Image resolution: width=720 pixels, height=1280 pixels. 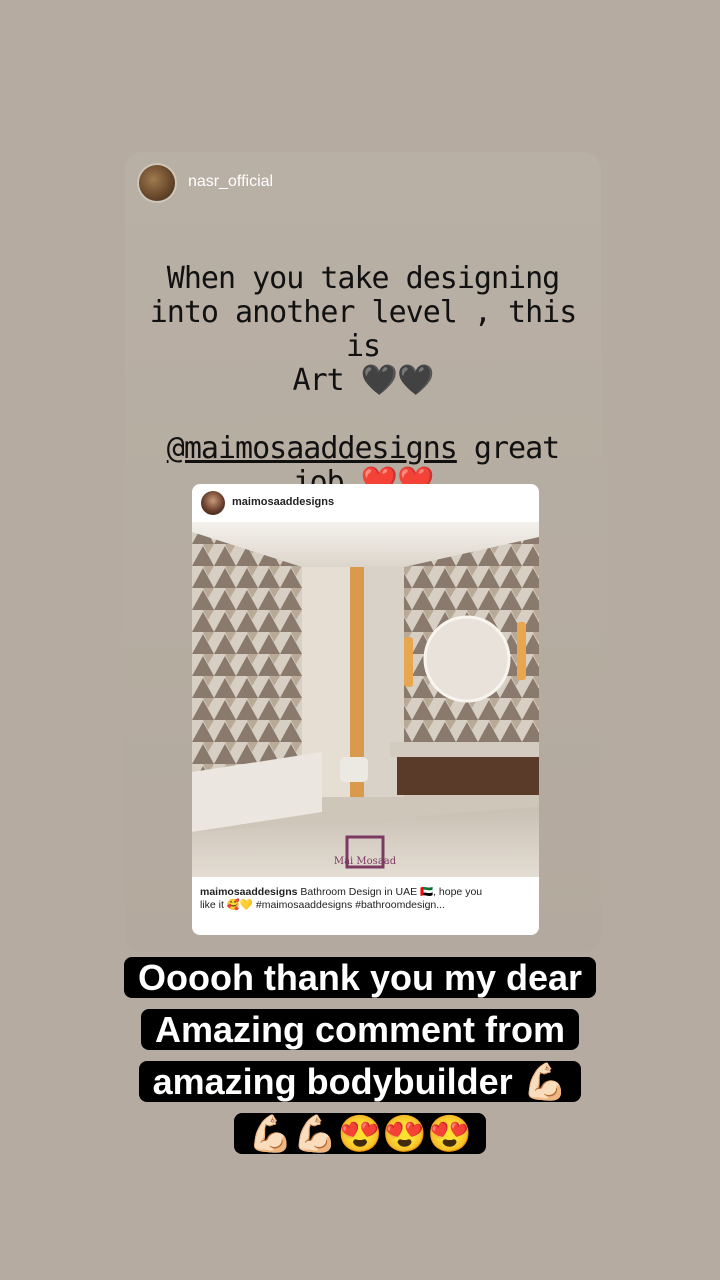 What do you see at coordinates (365, 861) in the screenshot?
I see `watermark-text: Mai Mosaad` at bounding box center [365, 861].